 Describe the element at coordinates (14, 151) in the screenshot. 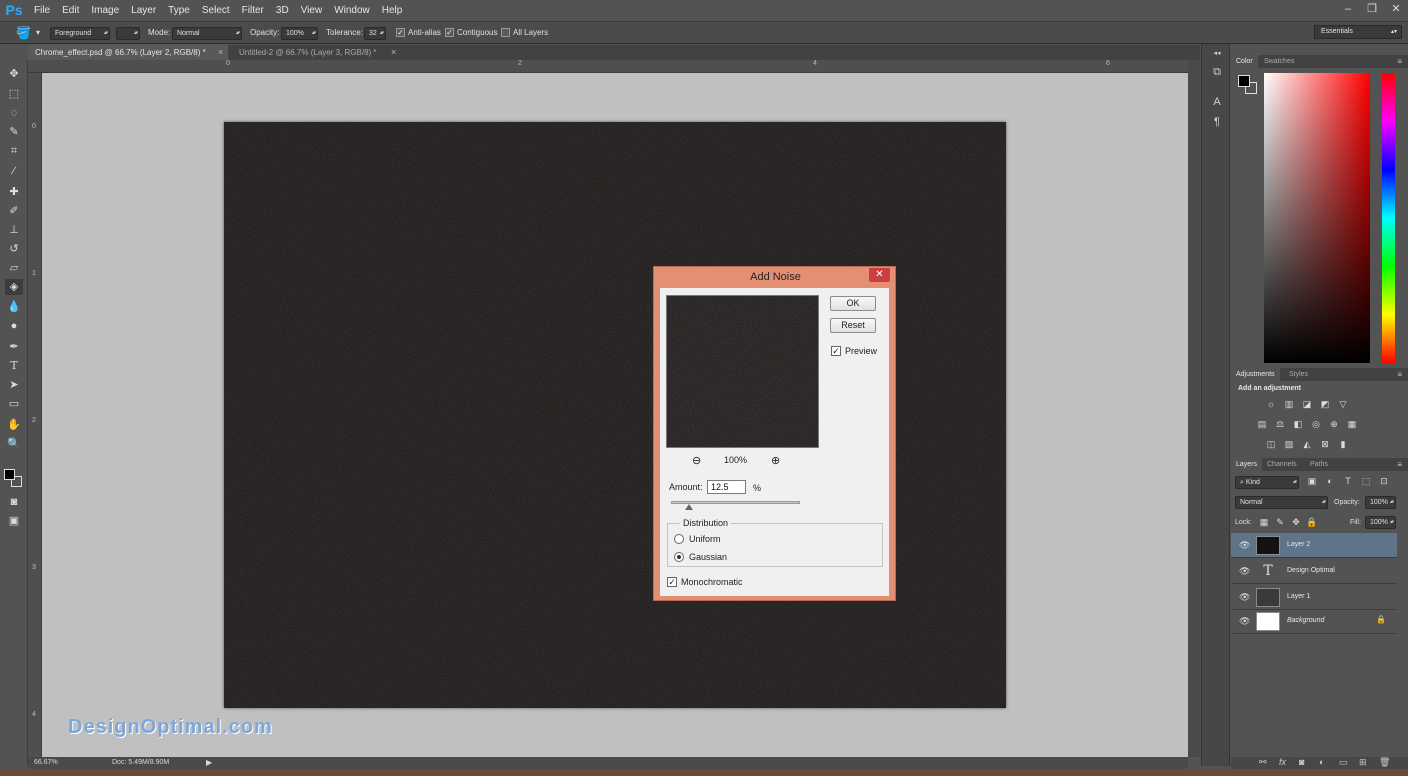

I see `crop-tool-icon: ⌗` at that location.